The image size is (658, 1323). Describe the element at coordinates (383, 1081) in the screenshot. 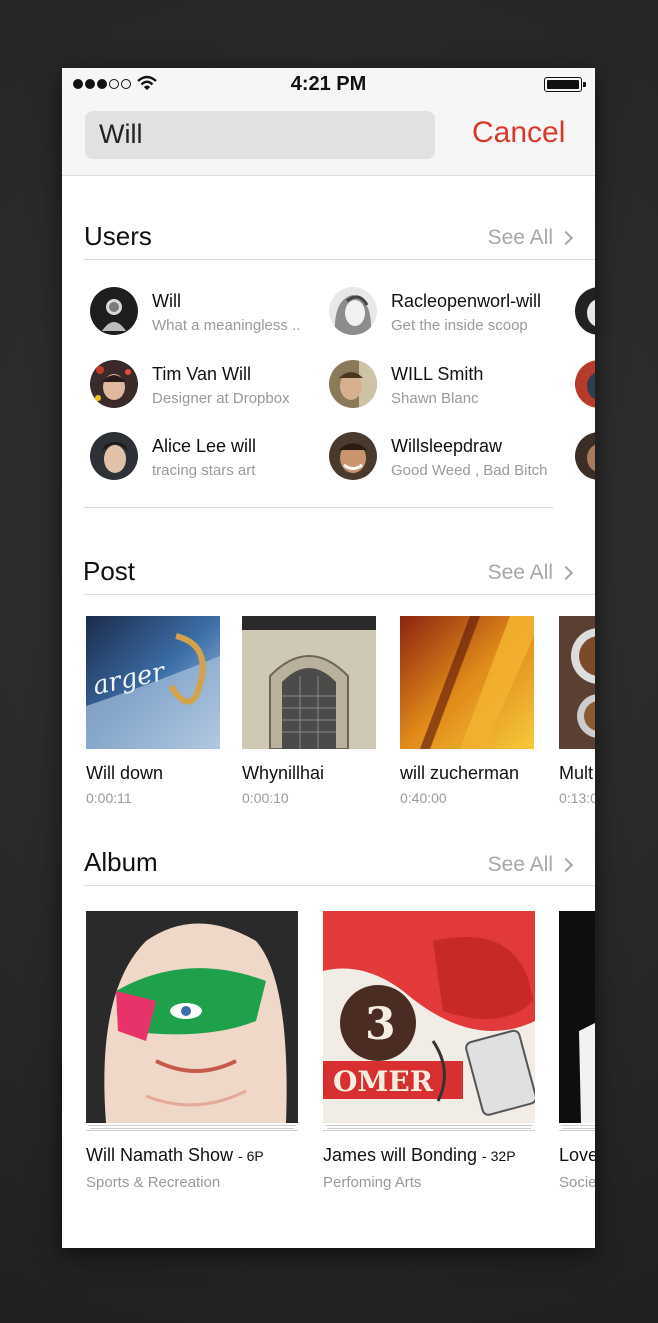

I see `svg-text: OMER` at that location.